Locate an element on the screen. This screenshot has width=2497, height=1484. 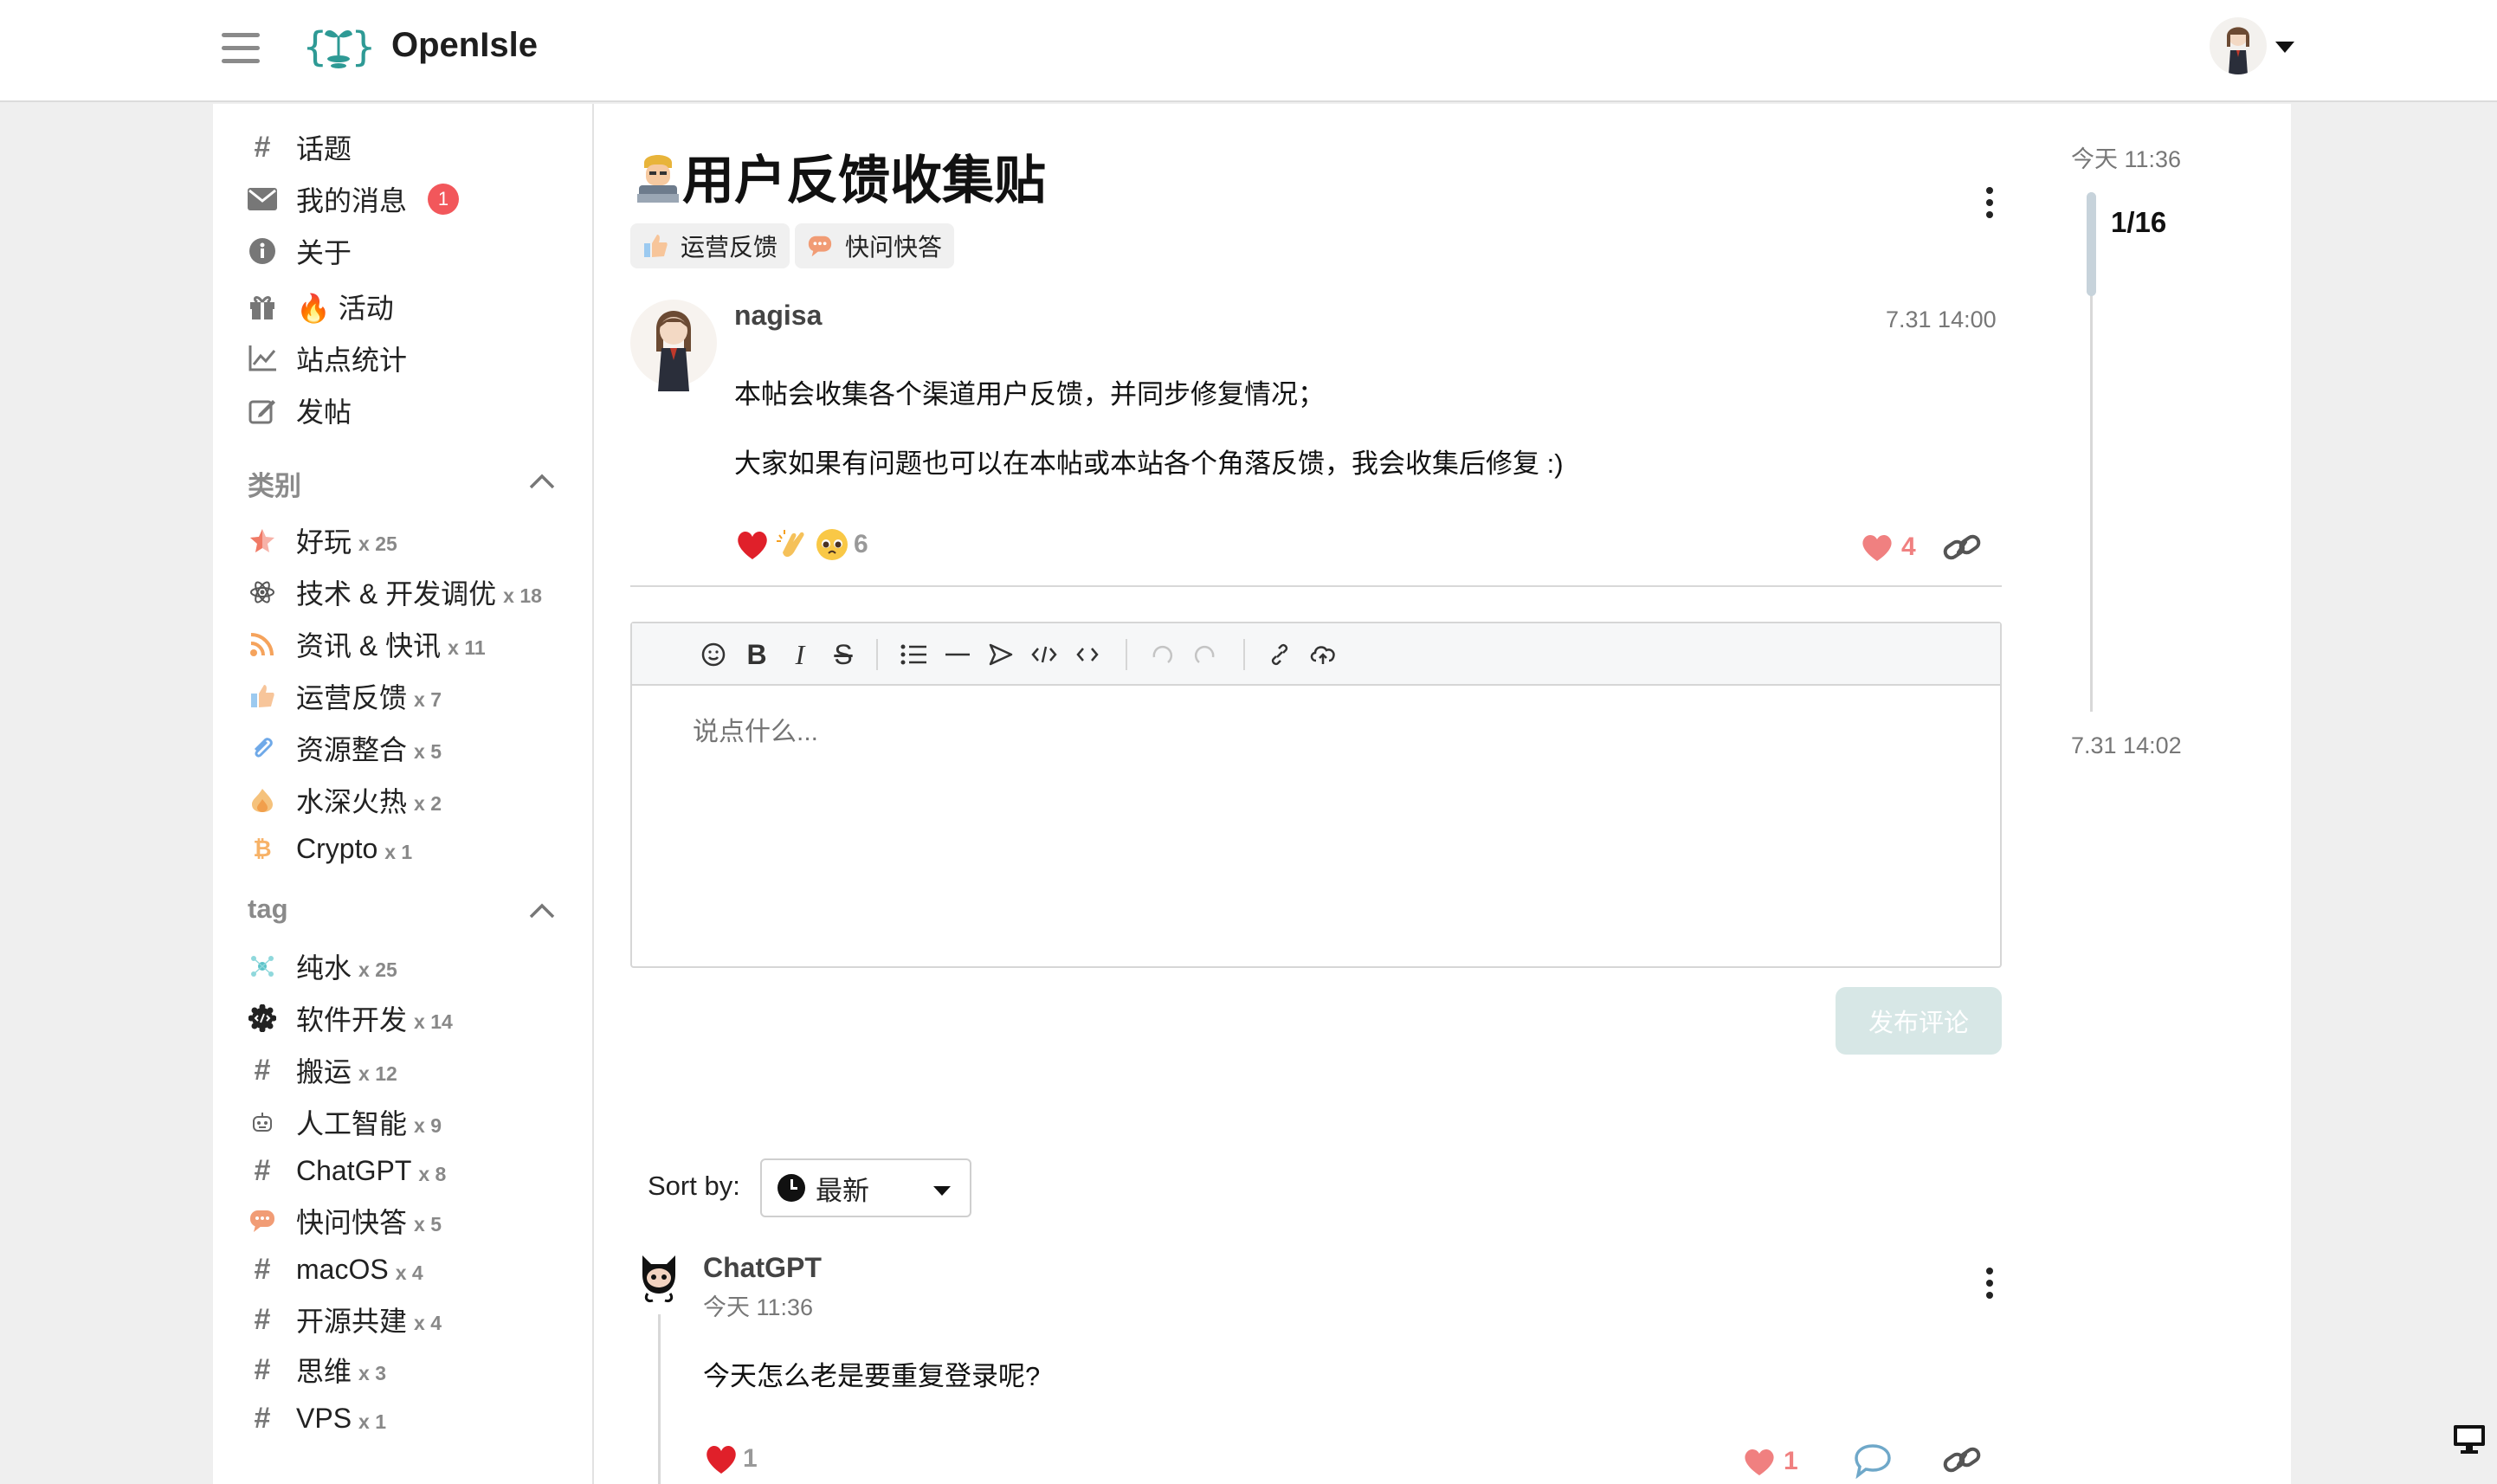
tag-count: x 12 is located at coordinates (377, 1073).